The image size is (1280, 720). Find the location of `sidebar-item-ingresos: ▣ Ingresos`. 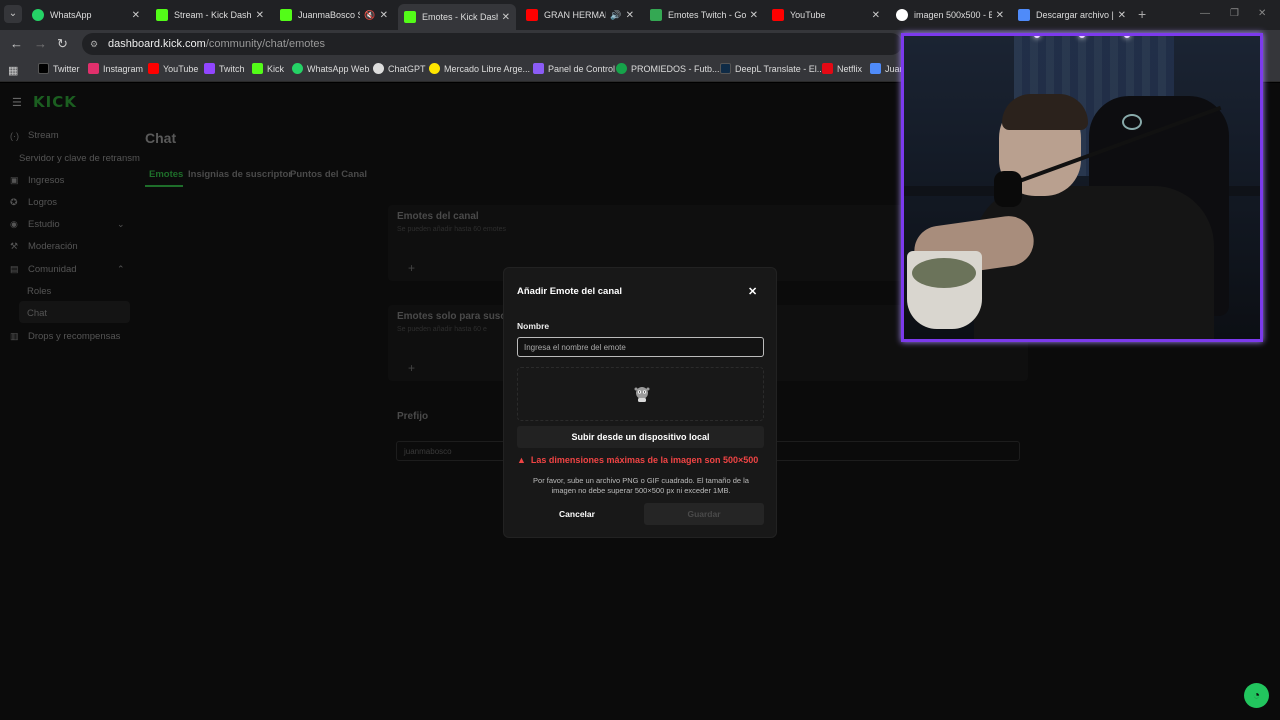

sidebar-item-ingresos: ▣ Ingresos is located at coordinates (37, 180).